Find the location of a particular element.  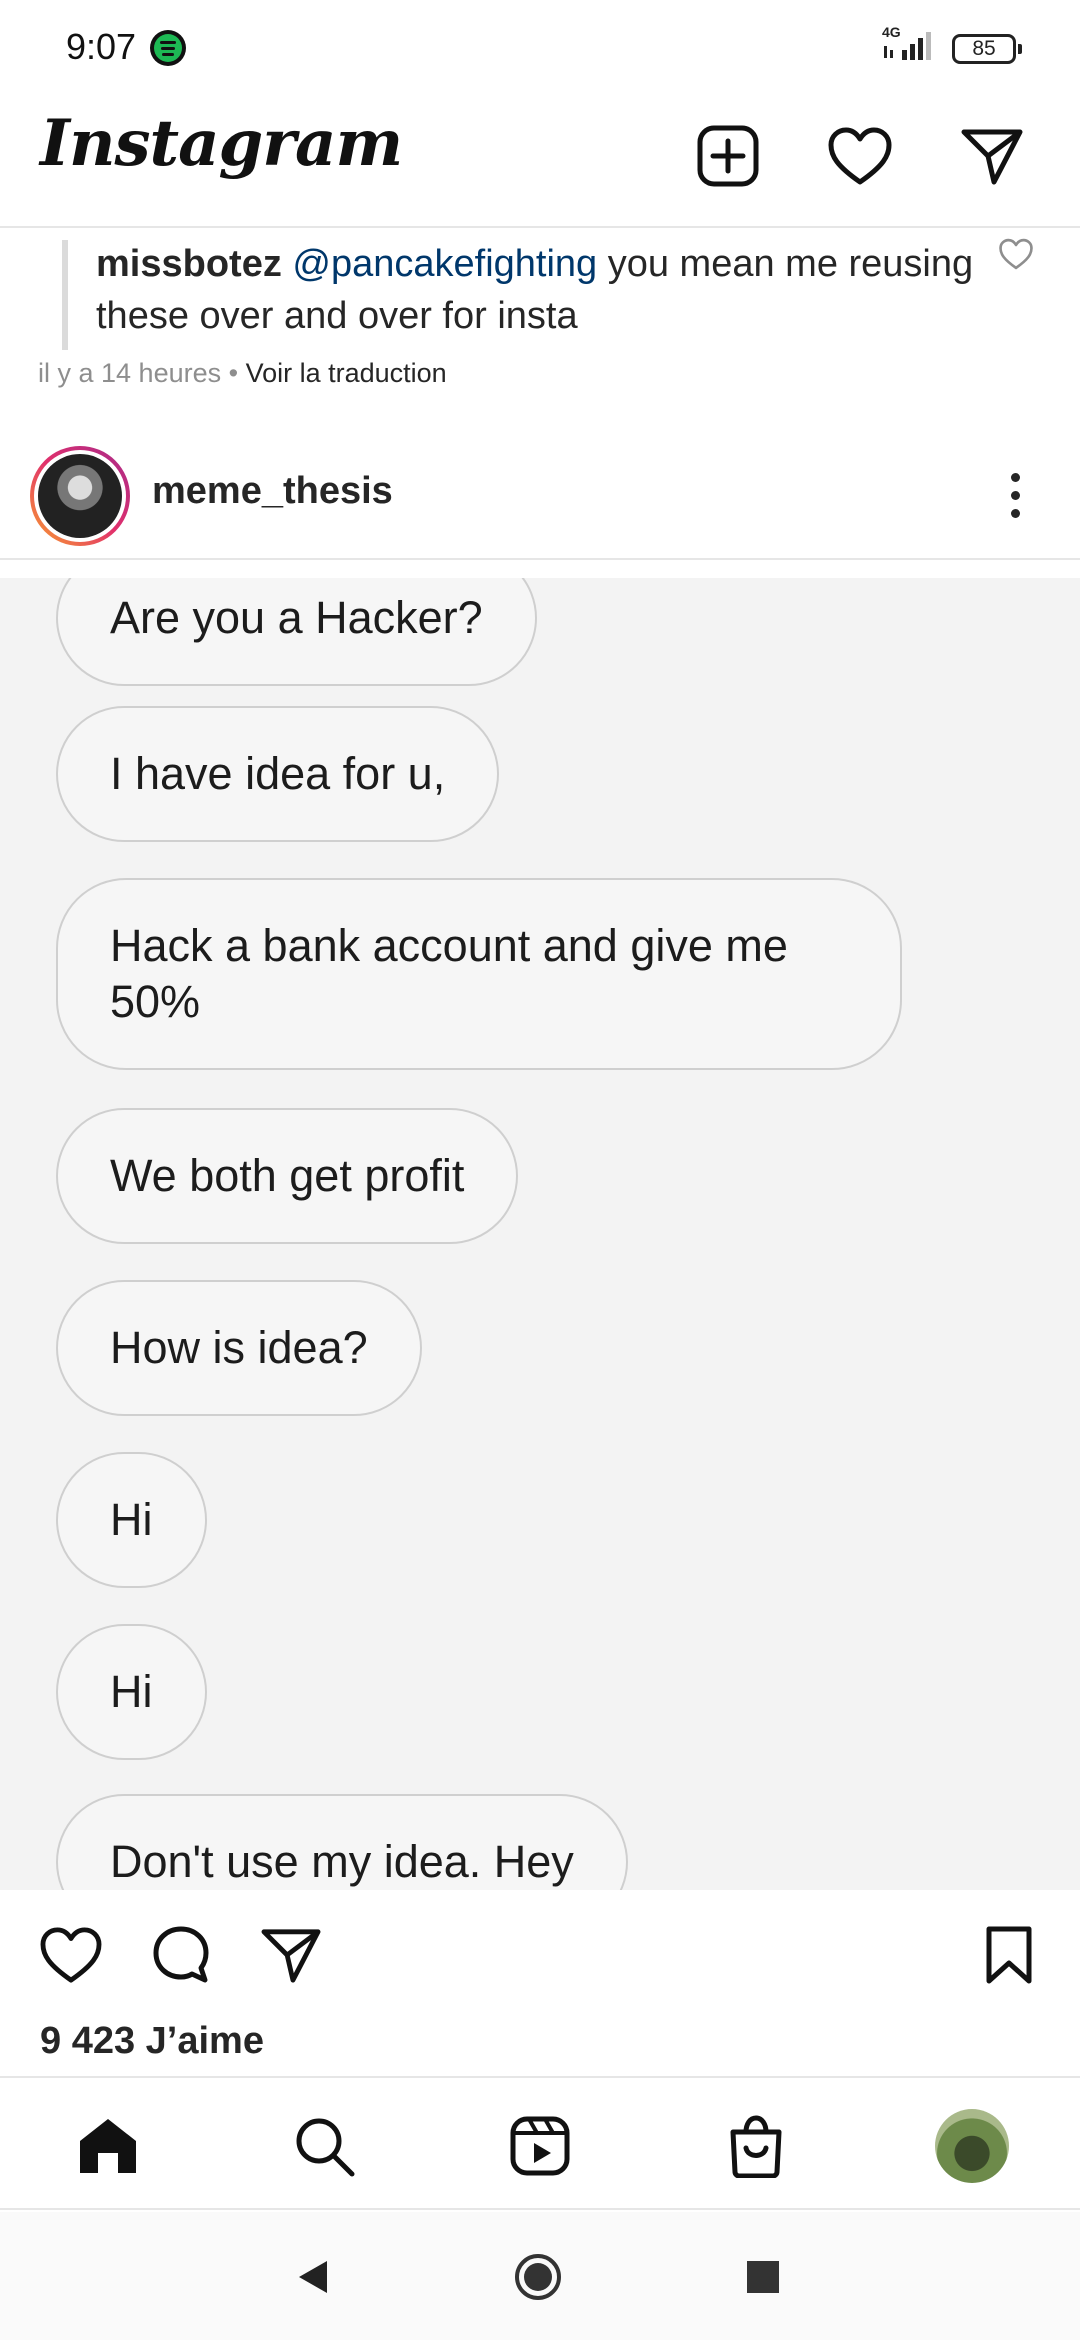

save-button is located at coordinates (1009, 1955).